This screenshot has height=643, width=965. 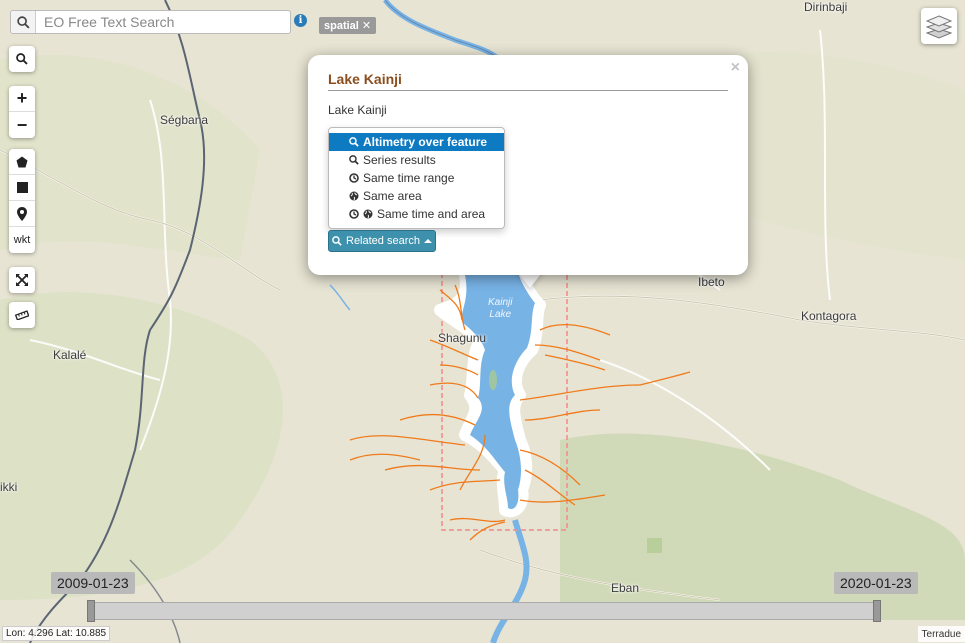 I want to click on timeline-start-date: 2009-01-23, so click(x=93, y=583).